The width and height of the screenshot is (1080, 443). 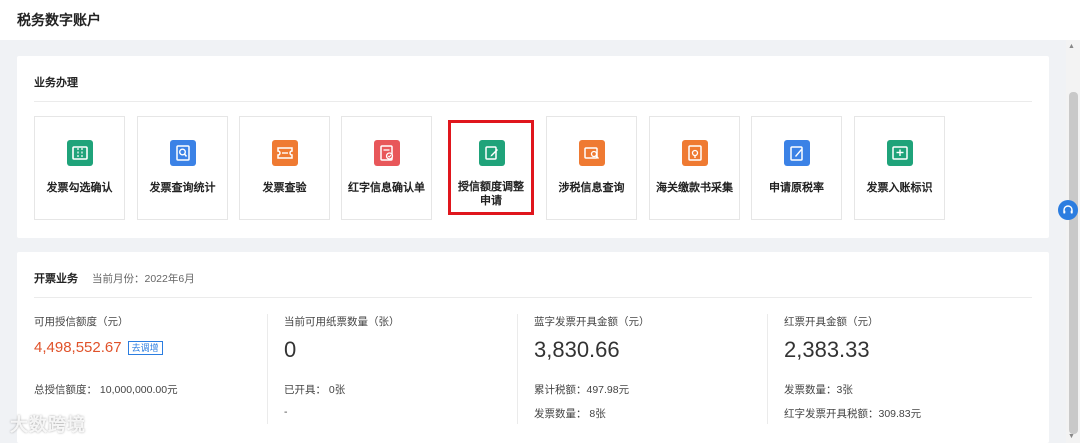 What do you see at coordinates (592, 322) in the screenshot?
I see `metric-label: 蓝字发票开具金额（元）` at bounding box center [592, 322].